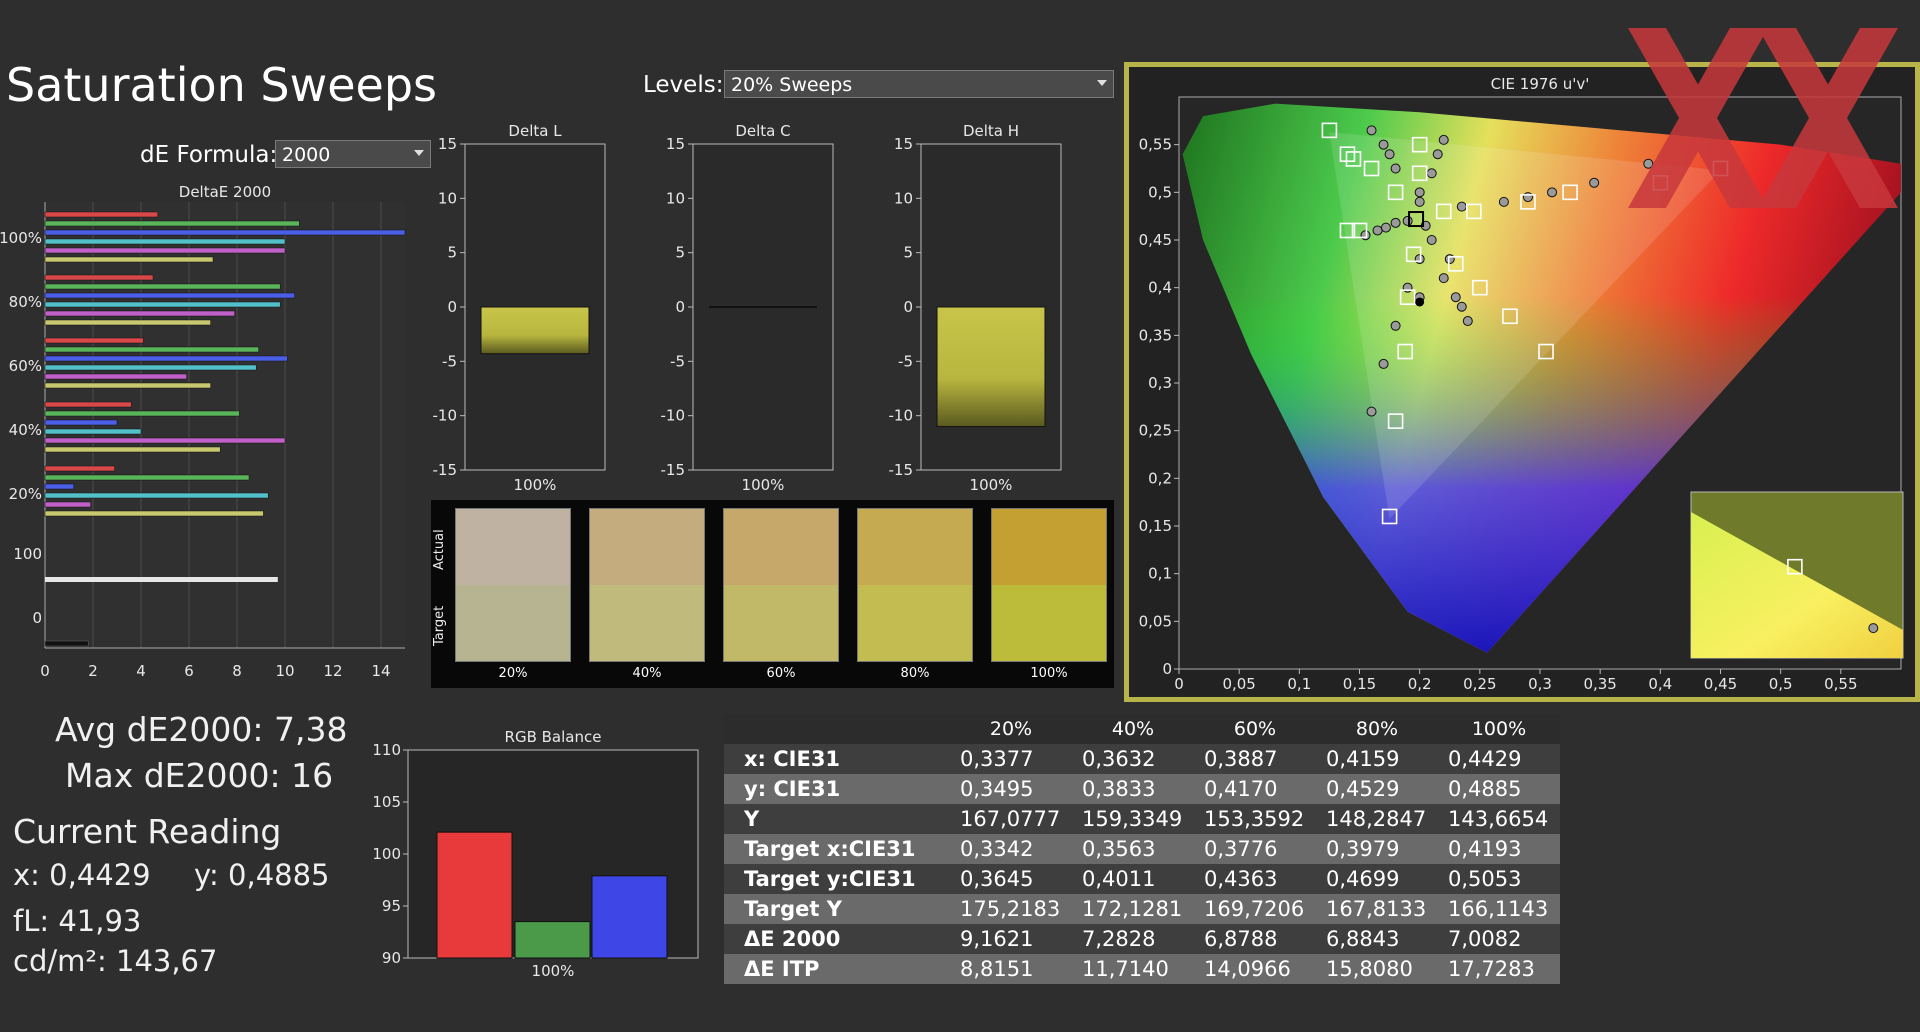 This screenshot has width=1920, height=1032. I want to click on cie-x-tick: 0,4, so click(1660, 684).